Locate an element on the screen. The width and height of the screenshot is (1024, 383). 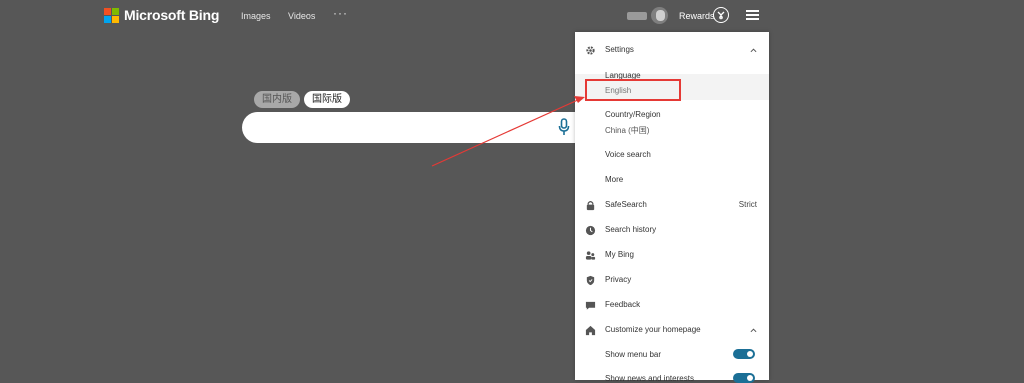
hamburger-icon is located at coordinates (752, 15).